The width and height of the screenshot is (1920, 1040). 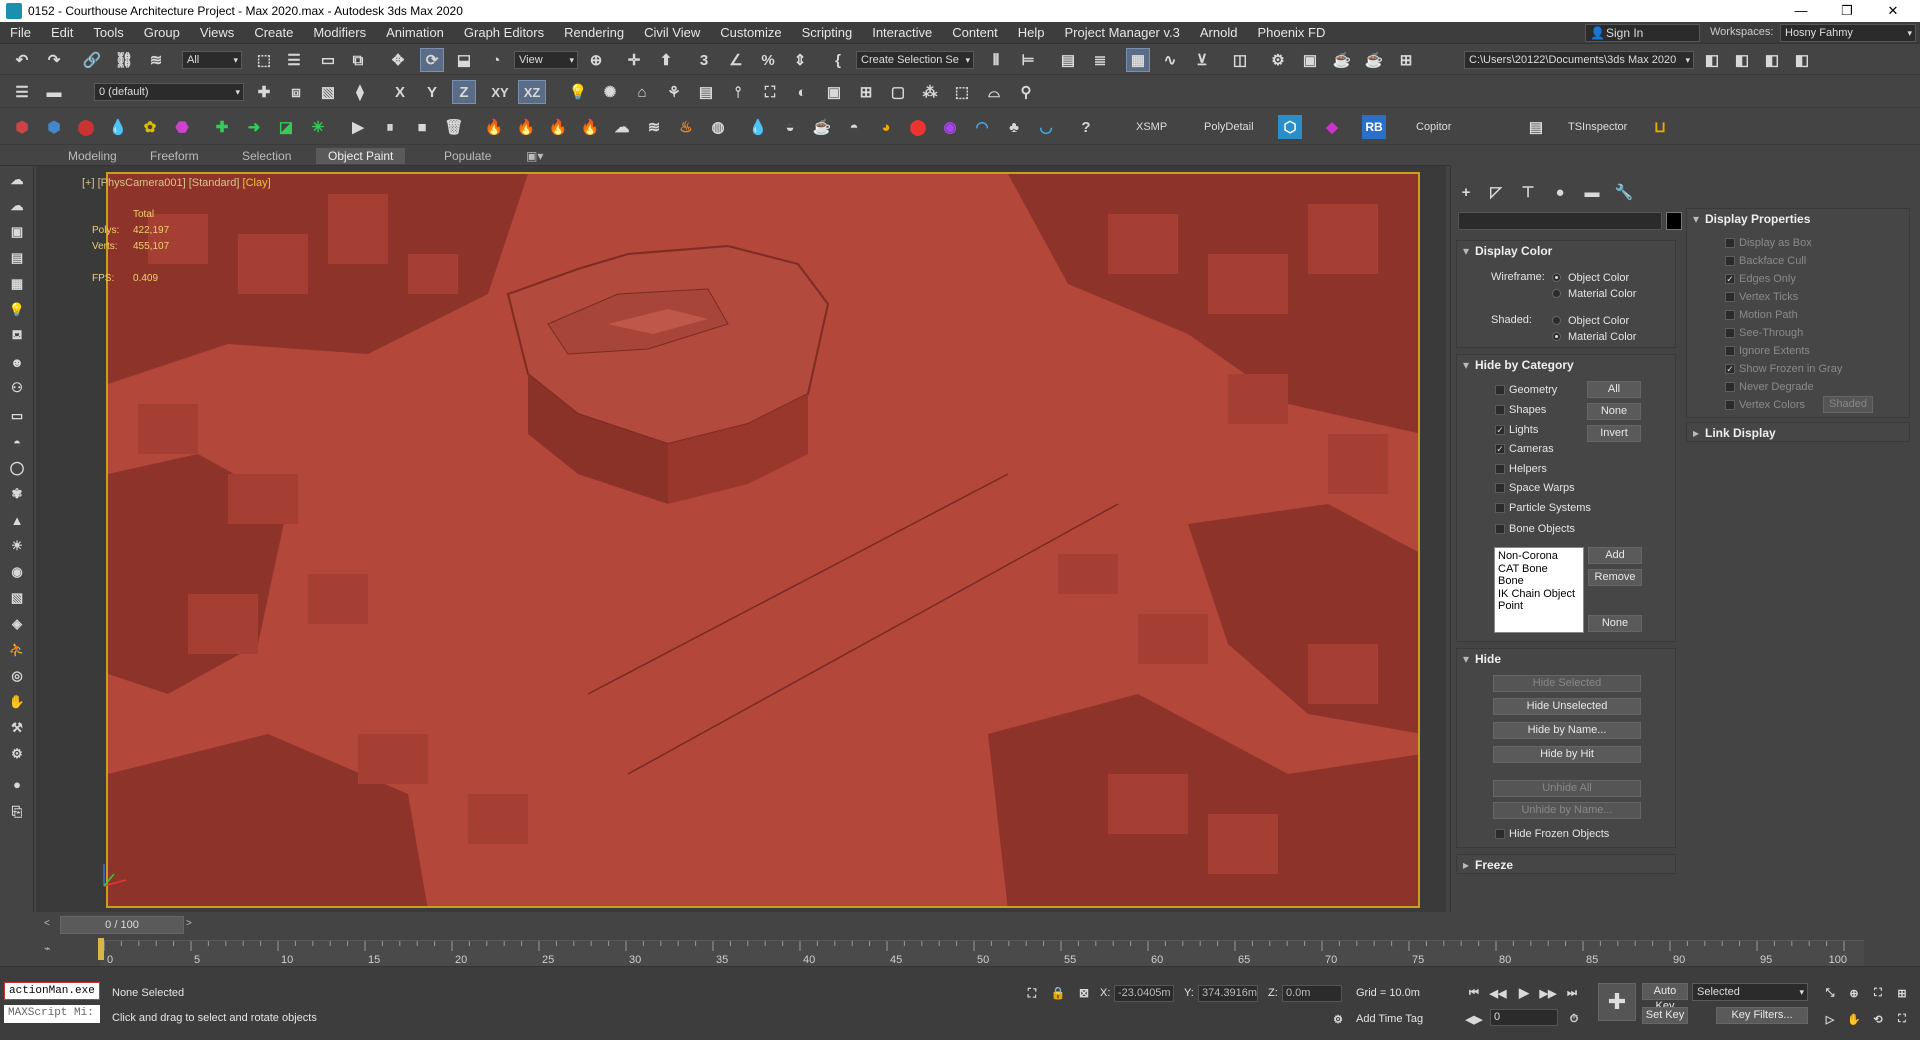 I want to click on curve-mini-icon: ⌁, so click(x=52, y=950).